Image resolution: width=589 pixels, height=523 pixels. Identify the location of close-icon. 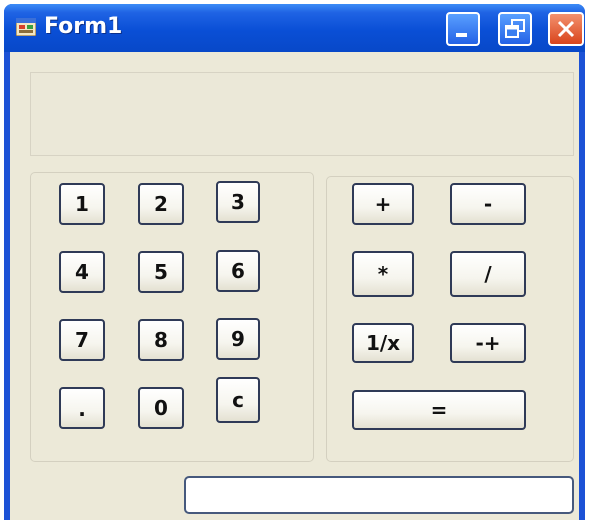
(566, 29).